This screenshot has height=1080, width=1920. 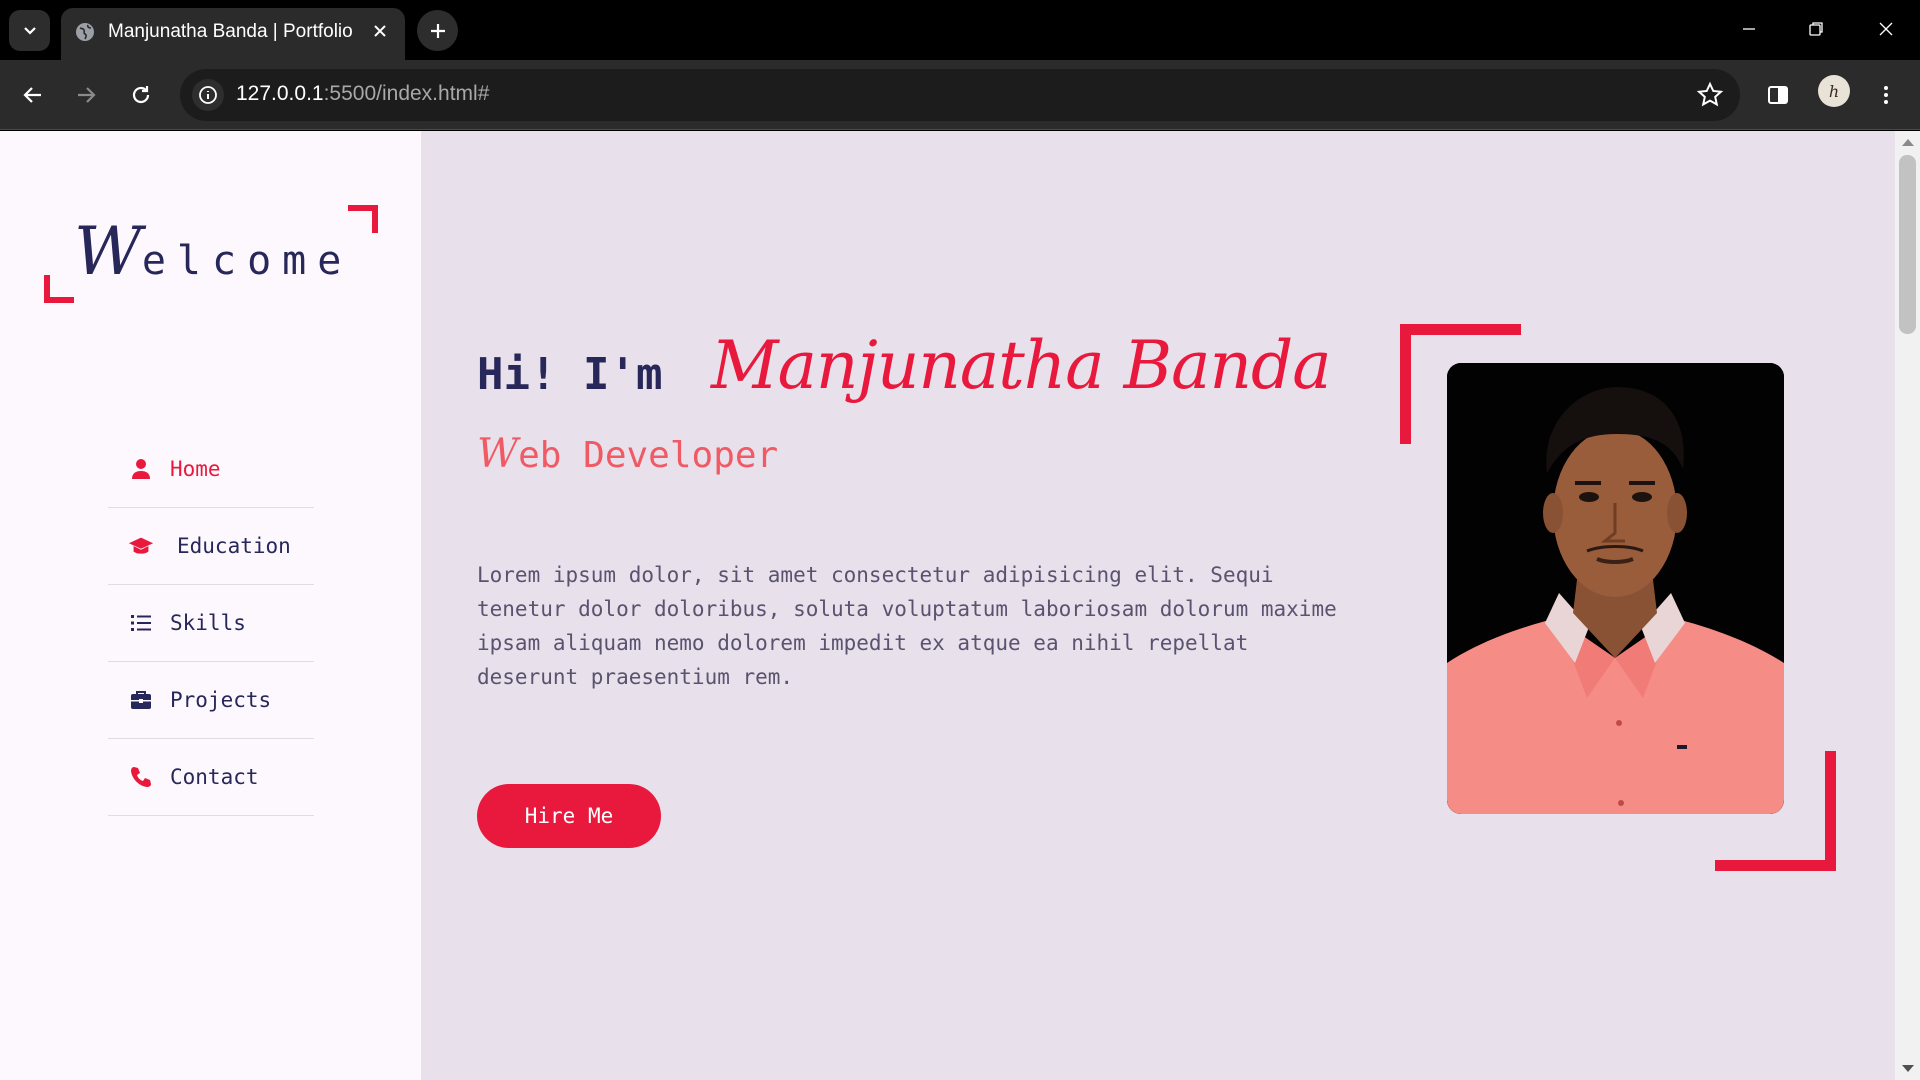 What do you see at coordinates (280, 93) in the screenshot?
I see `url-host: 127.0.0.1` at bounding box center [280, 93].